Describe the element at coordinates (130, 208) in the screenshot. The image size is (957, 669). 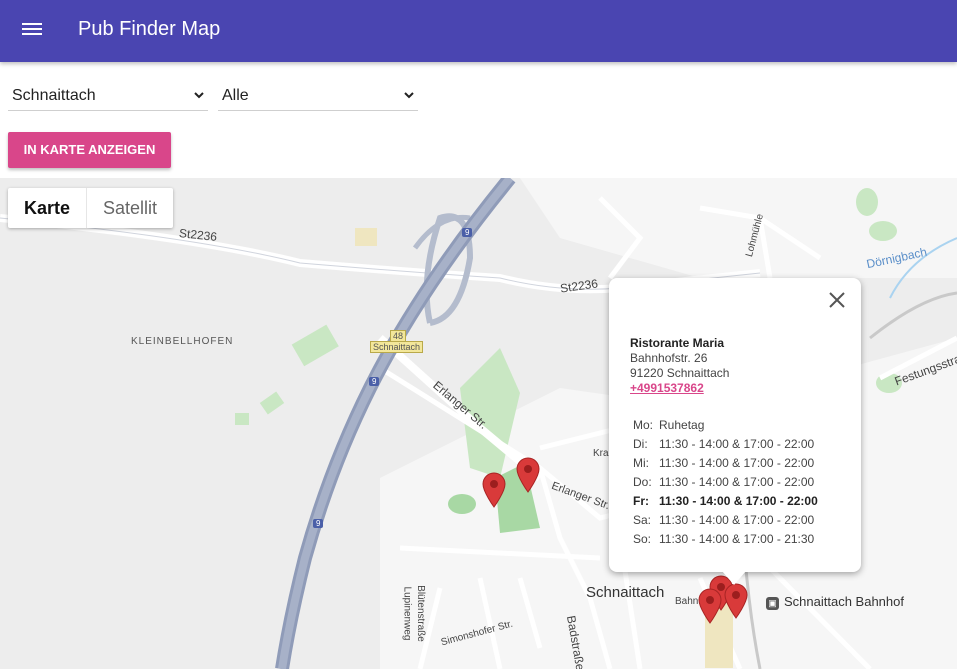
I see `map-type-satellit: Satellit` at that location.